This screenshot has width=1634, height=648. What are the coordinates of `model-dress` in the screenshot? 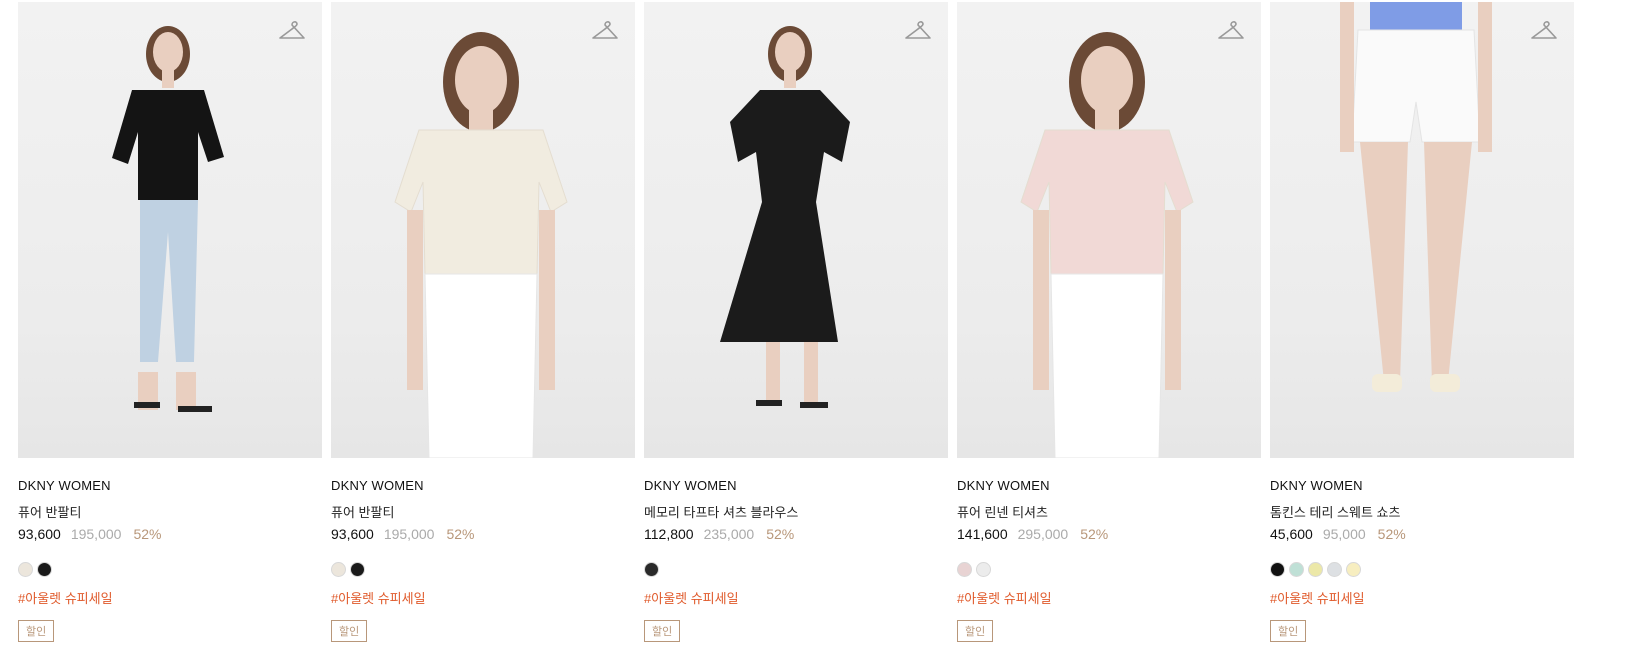 It's located at (785, 216).